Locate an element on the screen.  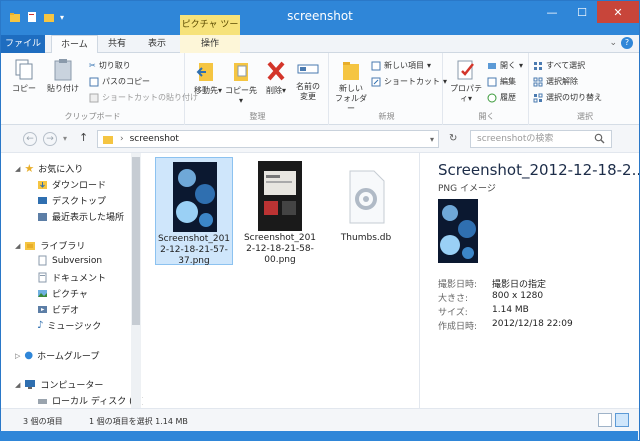
tab-manage: 操作 is located at coordinates (210, 44).